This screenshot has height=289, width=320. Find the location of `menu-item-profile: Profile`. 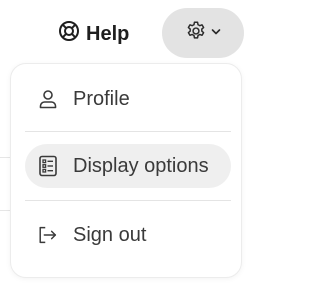

menu-item-profile: Profile is located at coordinates (128, 99).